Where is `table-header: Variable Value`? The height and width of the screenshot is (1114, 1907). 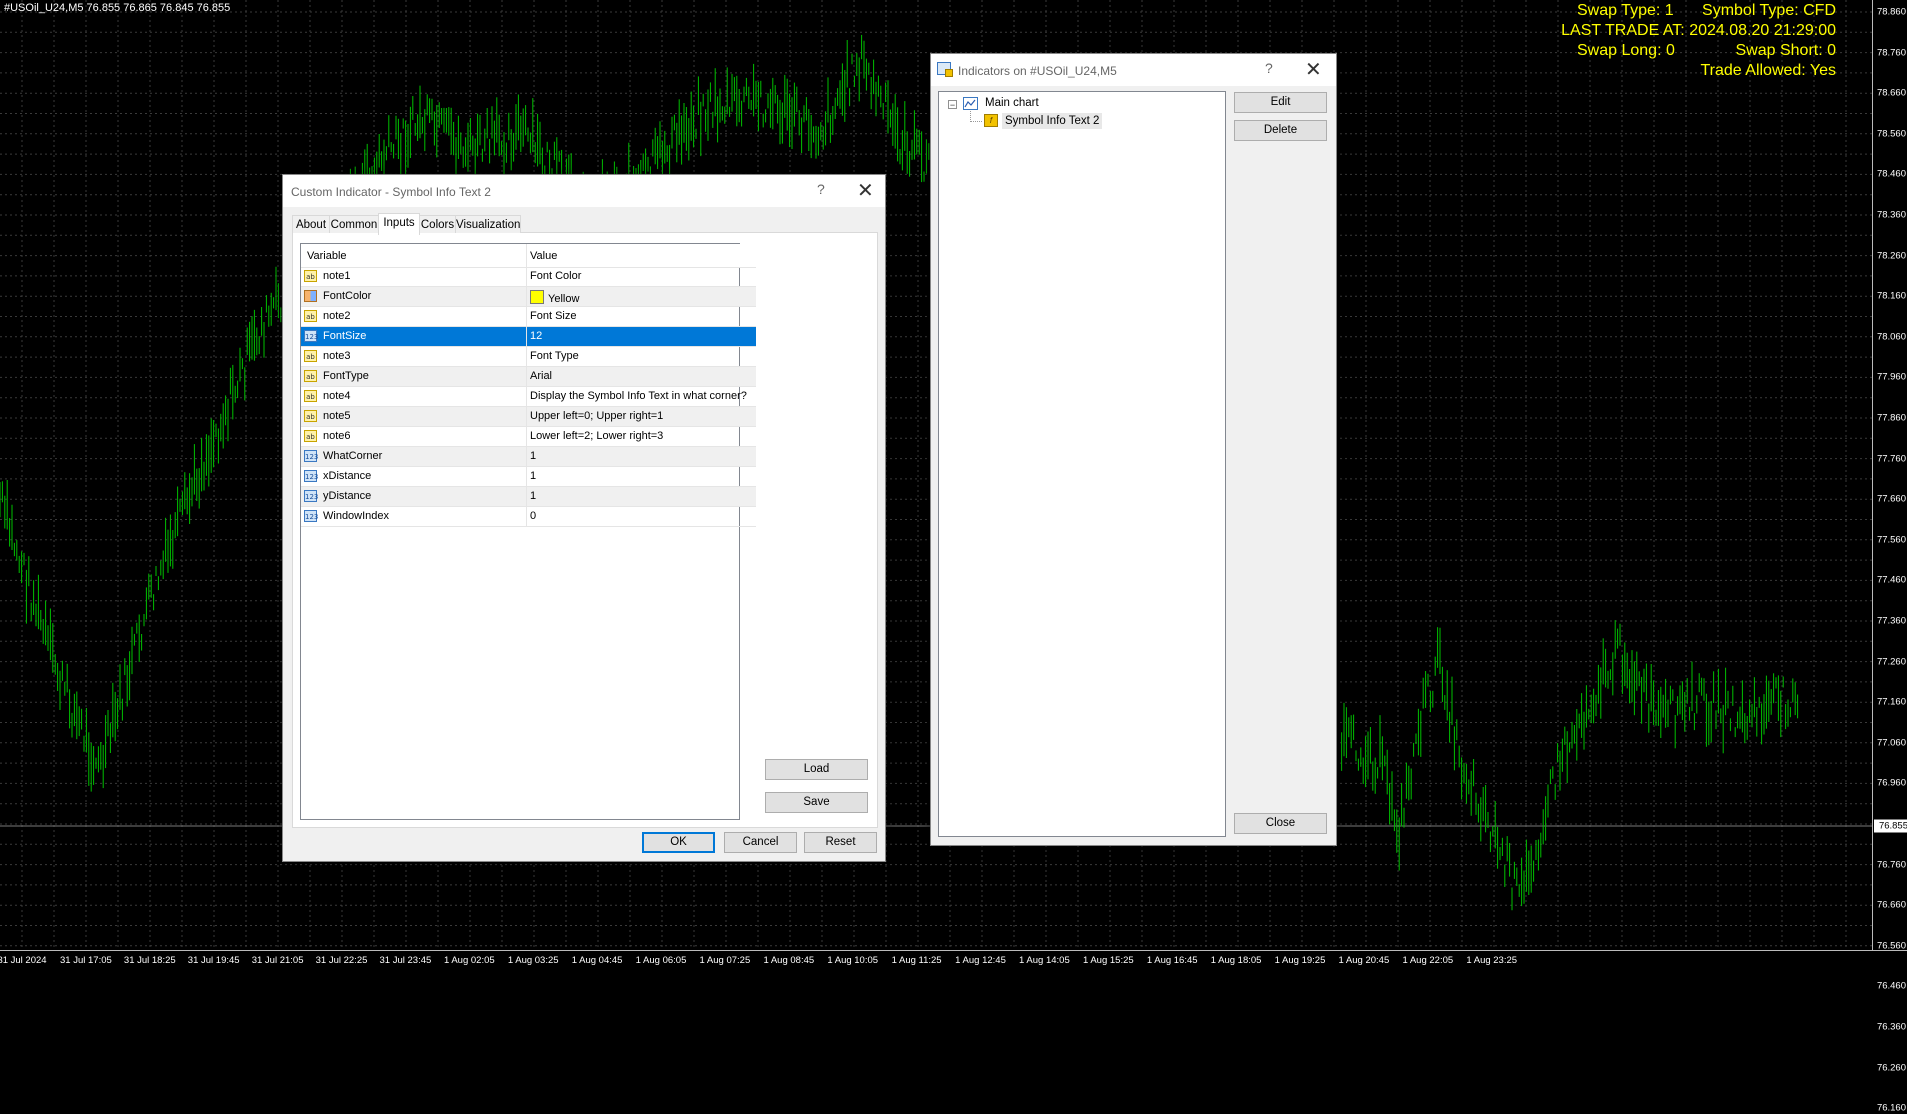
table-header: Variable Value is located at coordinates (528, 256).